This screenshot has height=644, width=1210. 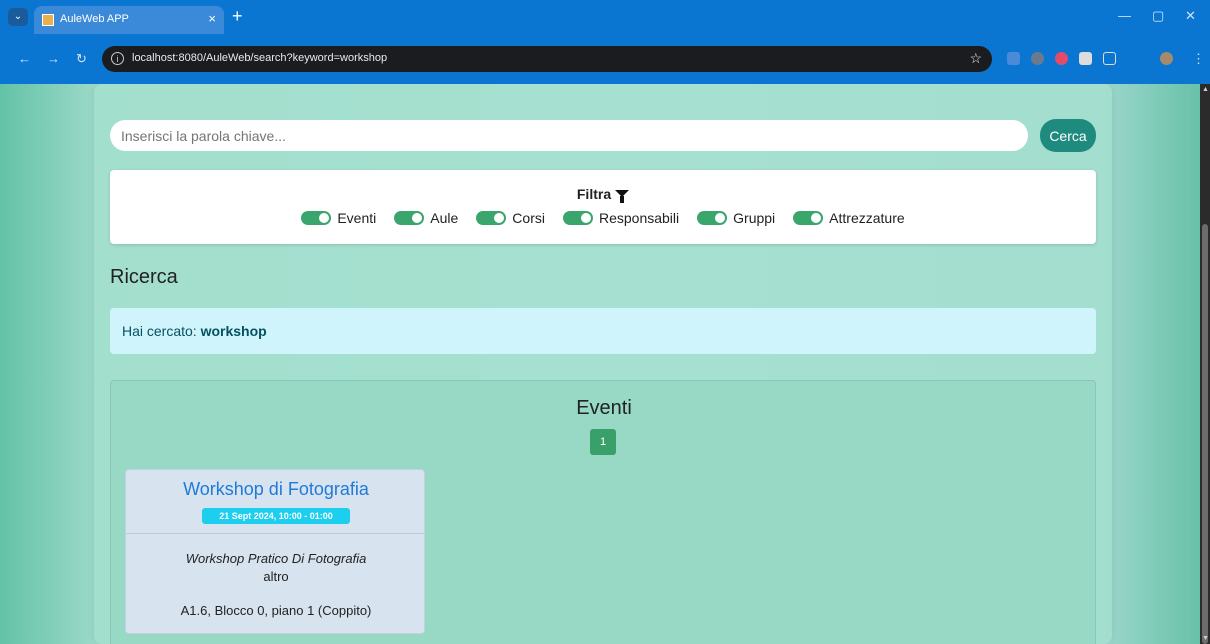 I want to click on toggle-responsabili: Responsabili, so click(x=621, y=218).